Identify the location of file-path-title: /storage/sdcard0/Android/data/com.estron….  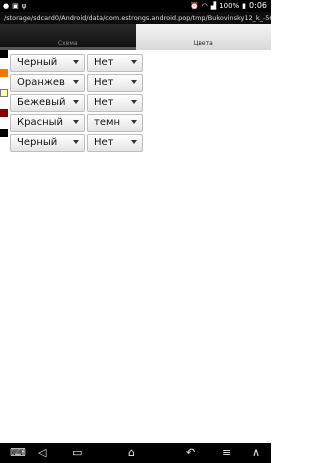
(135, 18).